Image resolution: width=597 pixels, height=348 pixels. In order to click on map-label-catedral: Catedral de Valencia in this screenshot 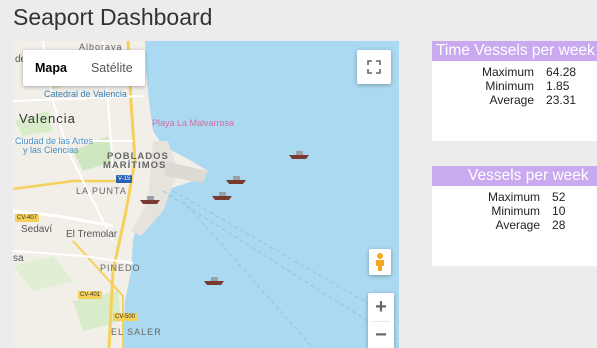, I will do `click(85, 94)`.